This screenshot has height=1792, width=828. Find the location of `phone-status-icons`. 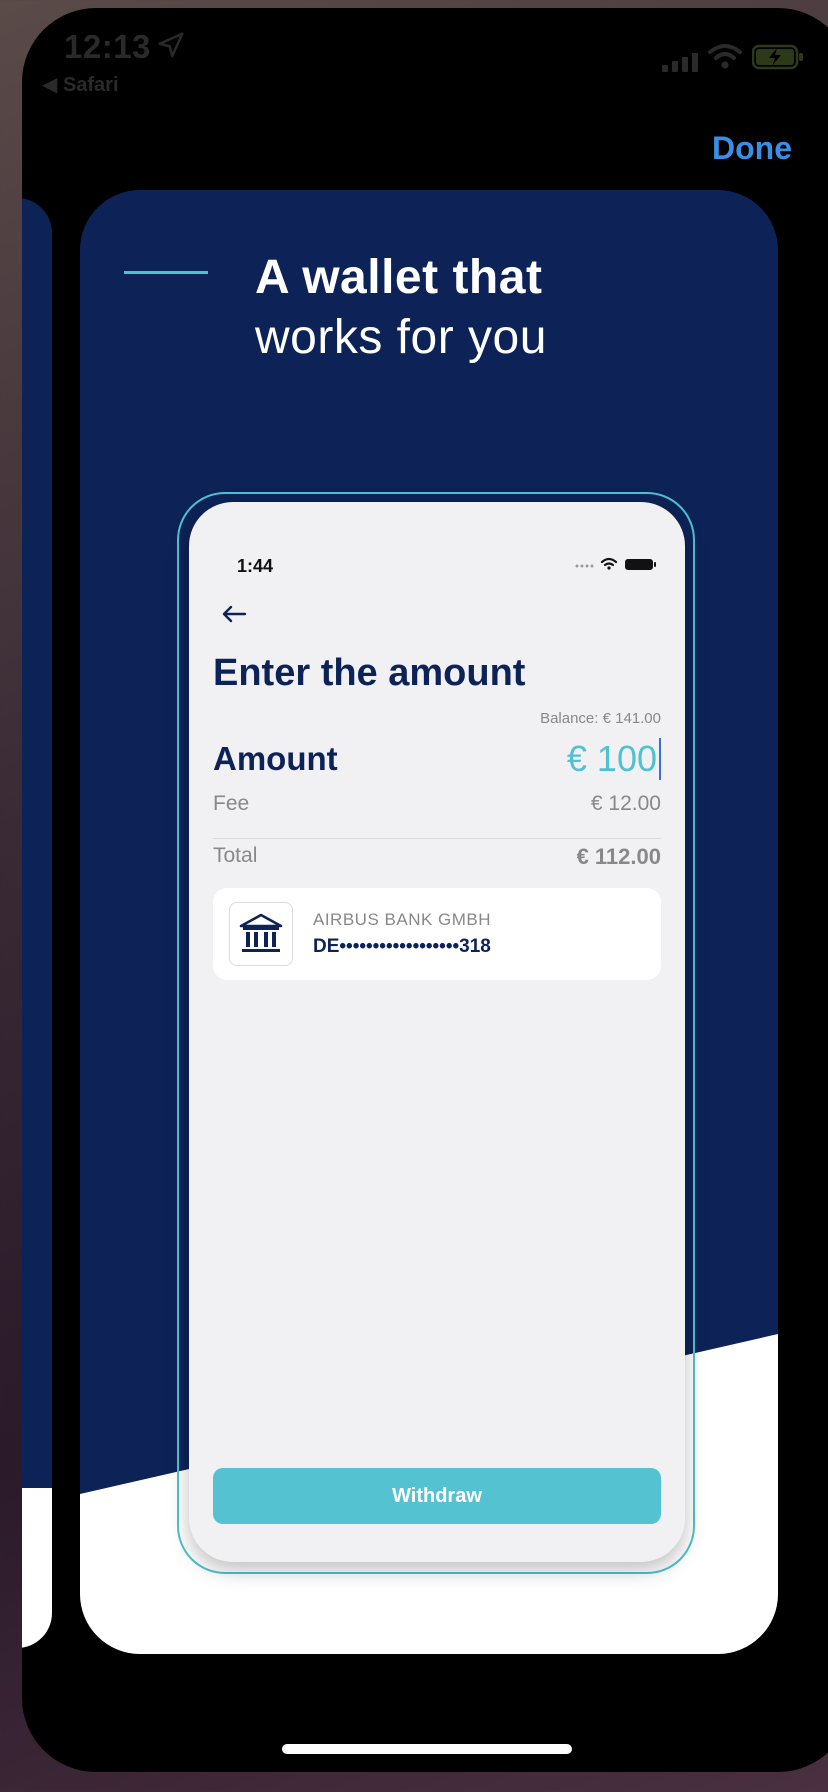

phone-status-icons is located at coordinates (615, 563).